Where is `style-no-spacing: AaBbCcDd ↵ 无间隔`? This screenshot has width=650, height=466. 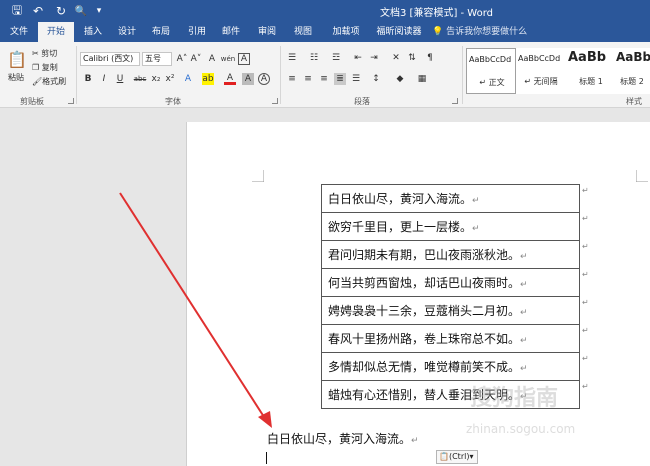
style-no-spacing: AaBbCcDd ↵ 无间隔 is located at coordinates (541, 71).